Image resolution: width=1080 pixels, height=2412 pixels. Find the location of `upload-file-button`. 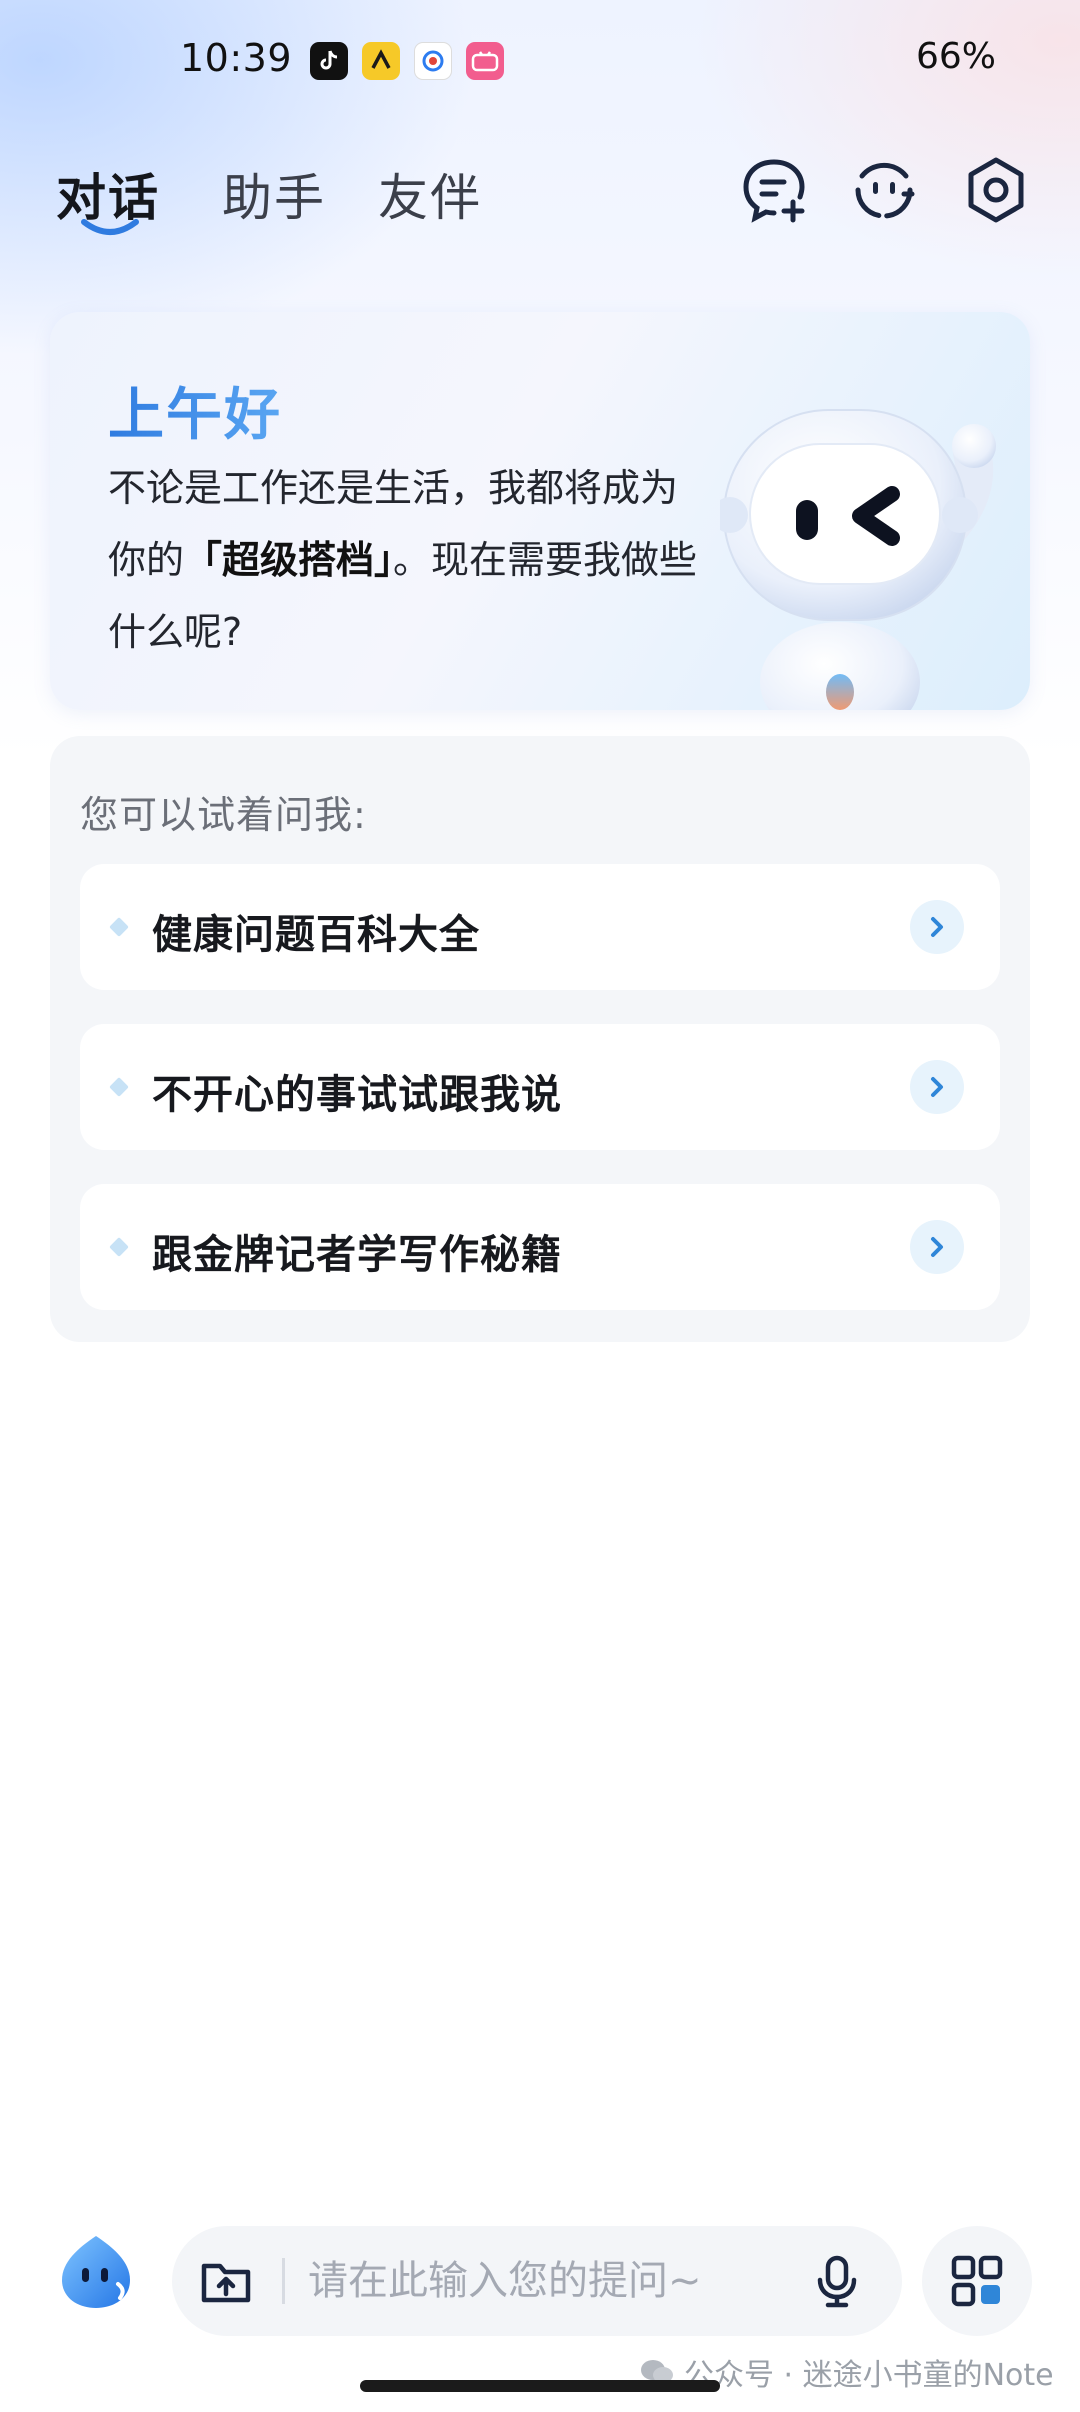

upload-file-button is located at coordinates (227, 2281).